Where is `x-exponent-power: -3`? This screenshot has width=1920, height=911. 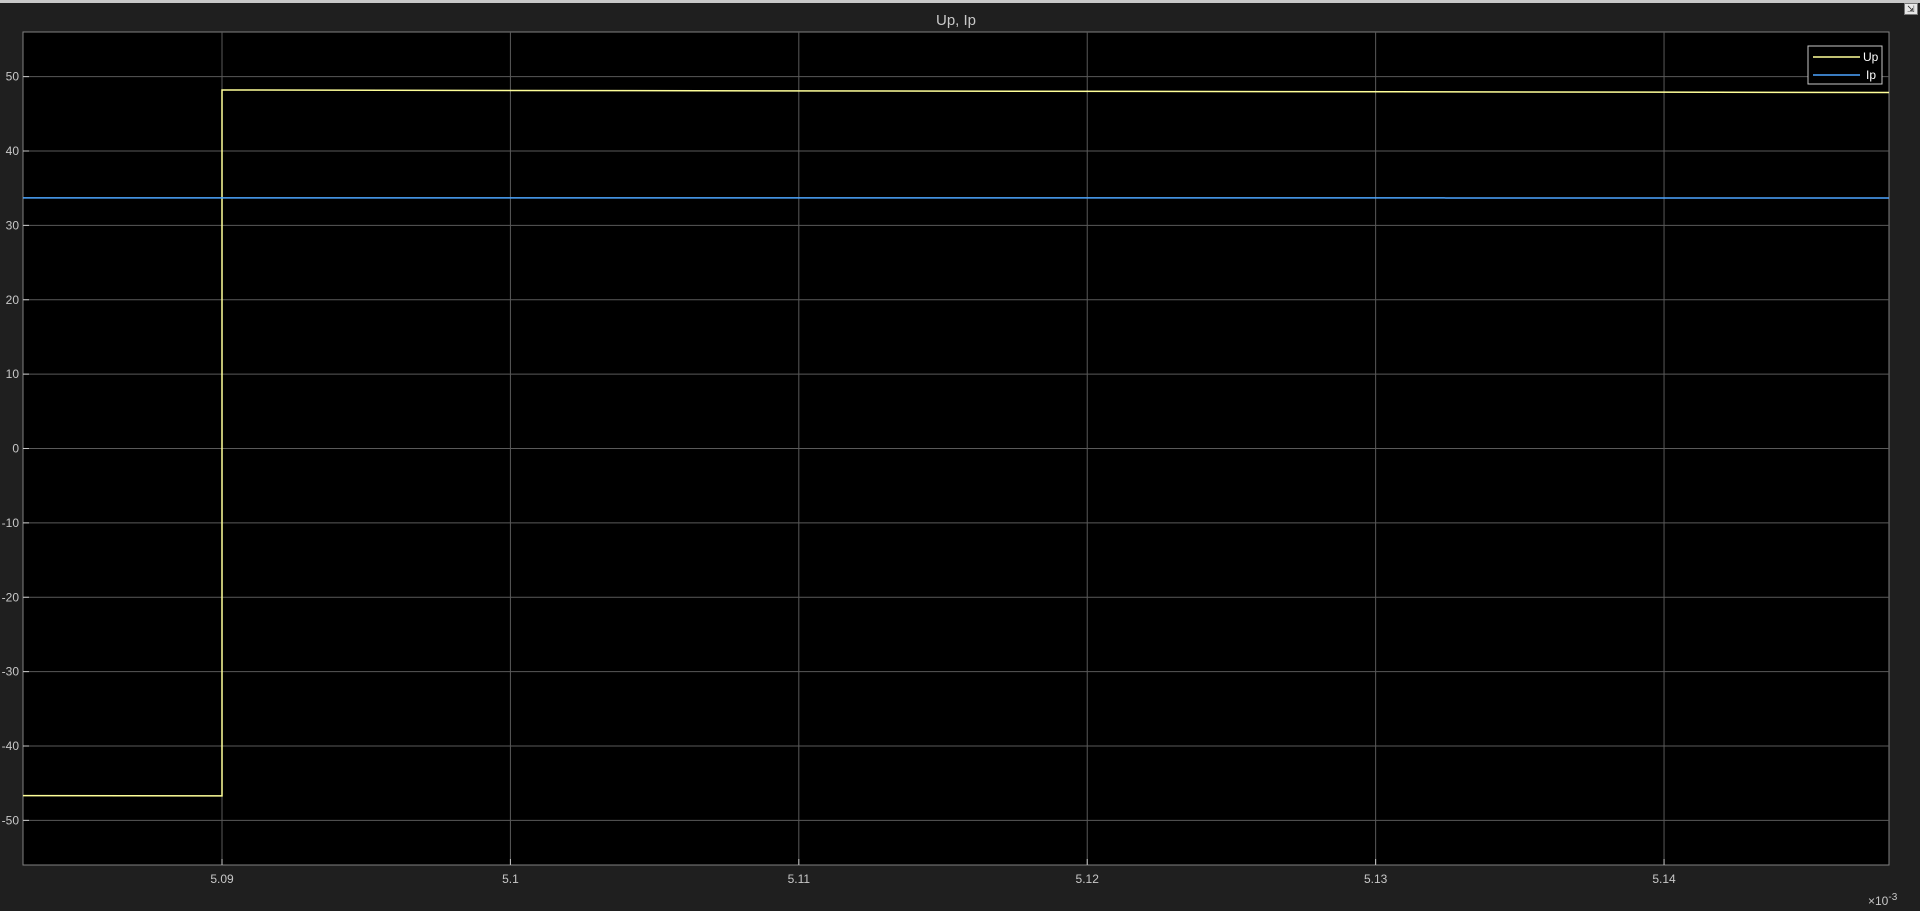
x-exponent-power: -3 is located at coordinates (1892, 897).